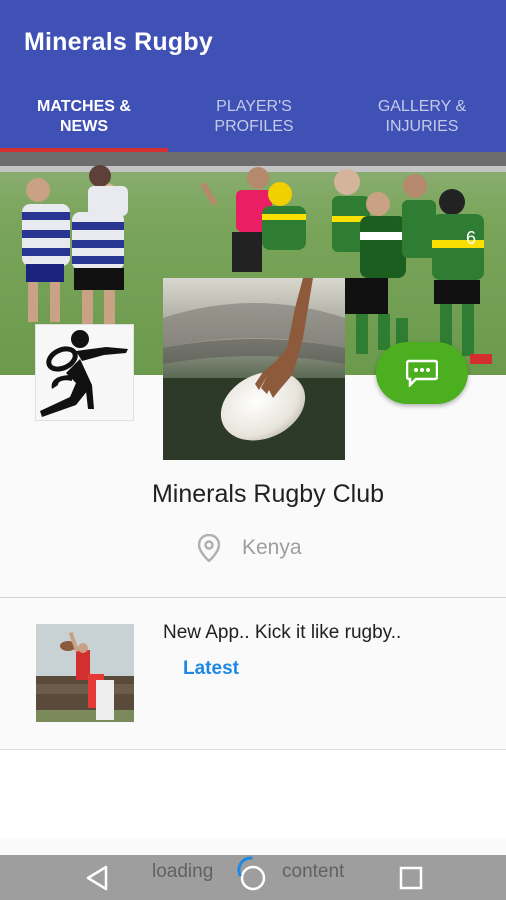 Image resolution: width=506 pixels, height=900 pixels. Describe the element at coordinates (253, 794) in the screenshot. I see `content-area` at that location.